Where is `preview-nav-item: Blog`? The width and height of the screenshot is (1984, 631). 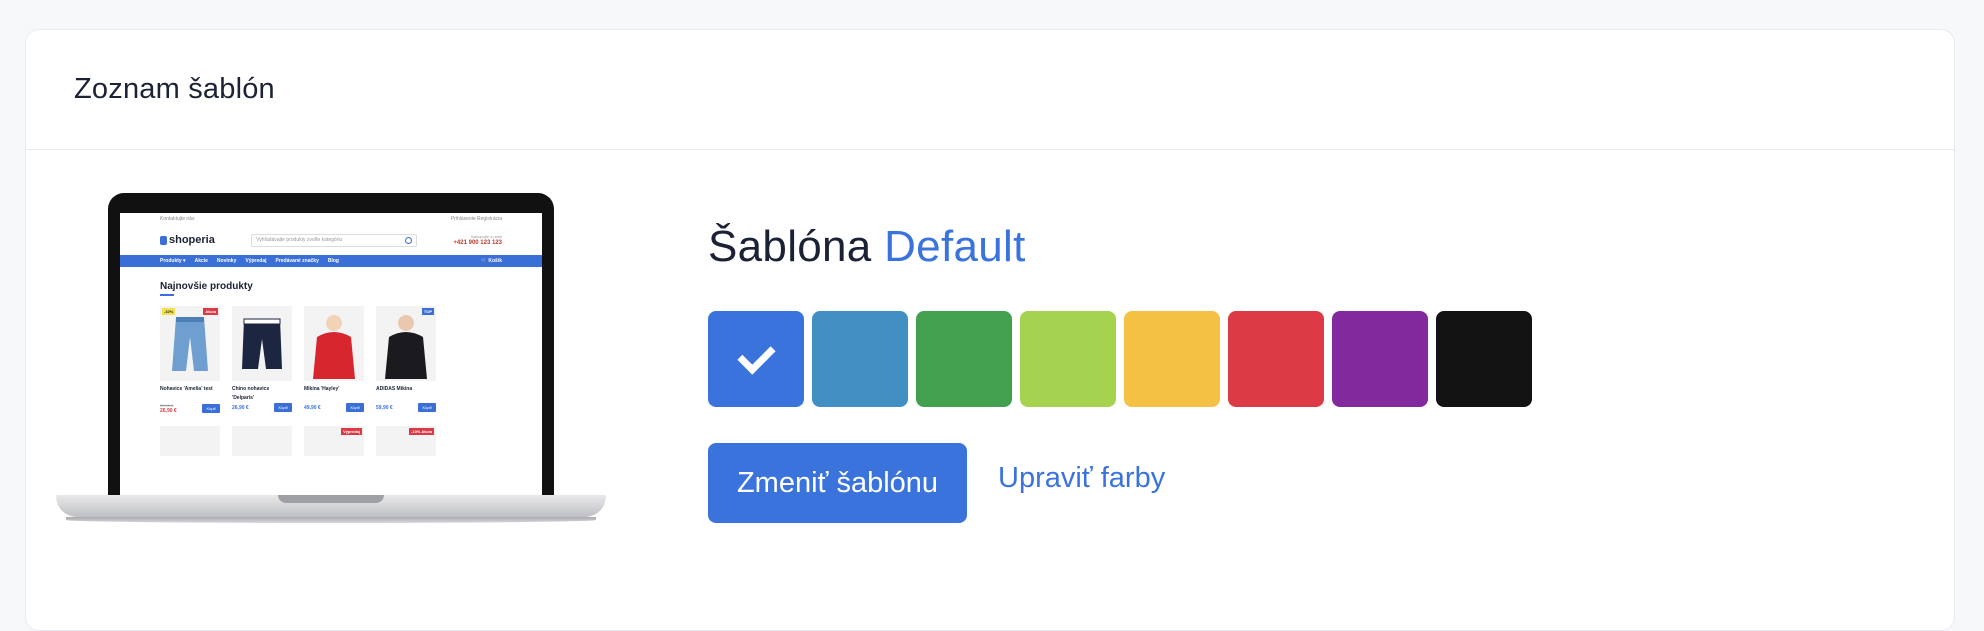 preview-nav-item: Blog is located at coordinates (333, 261).